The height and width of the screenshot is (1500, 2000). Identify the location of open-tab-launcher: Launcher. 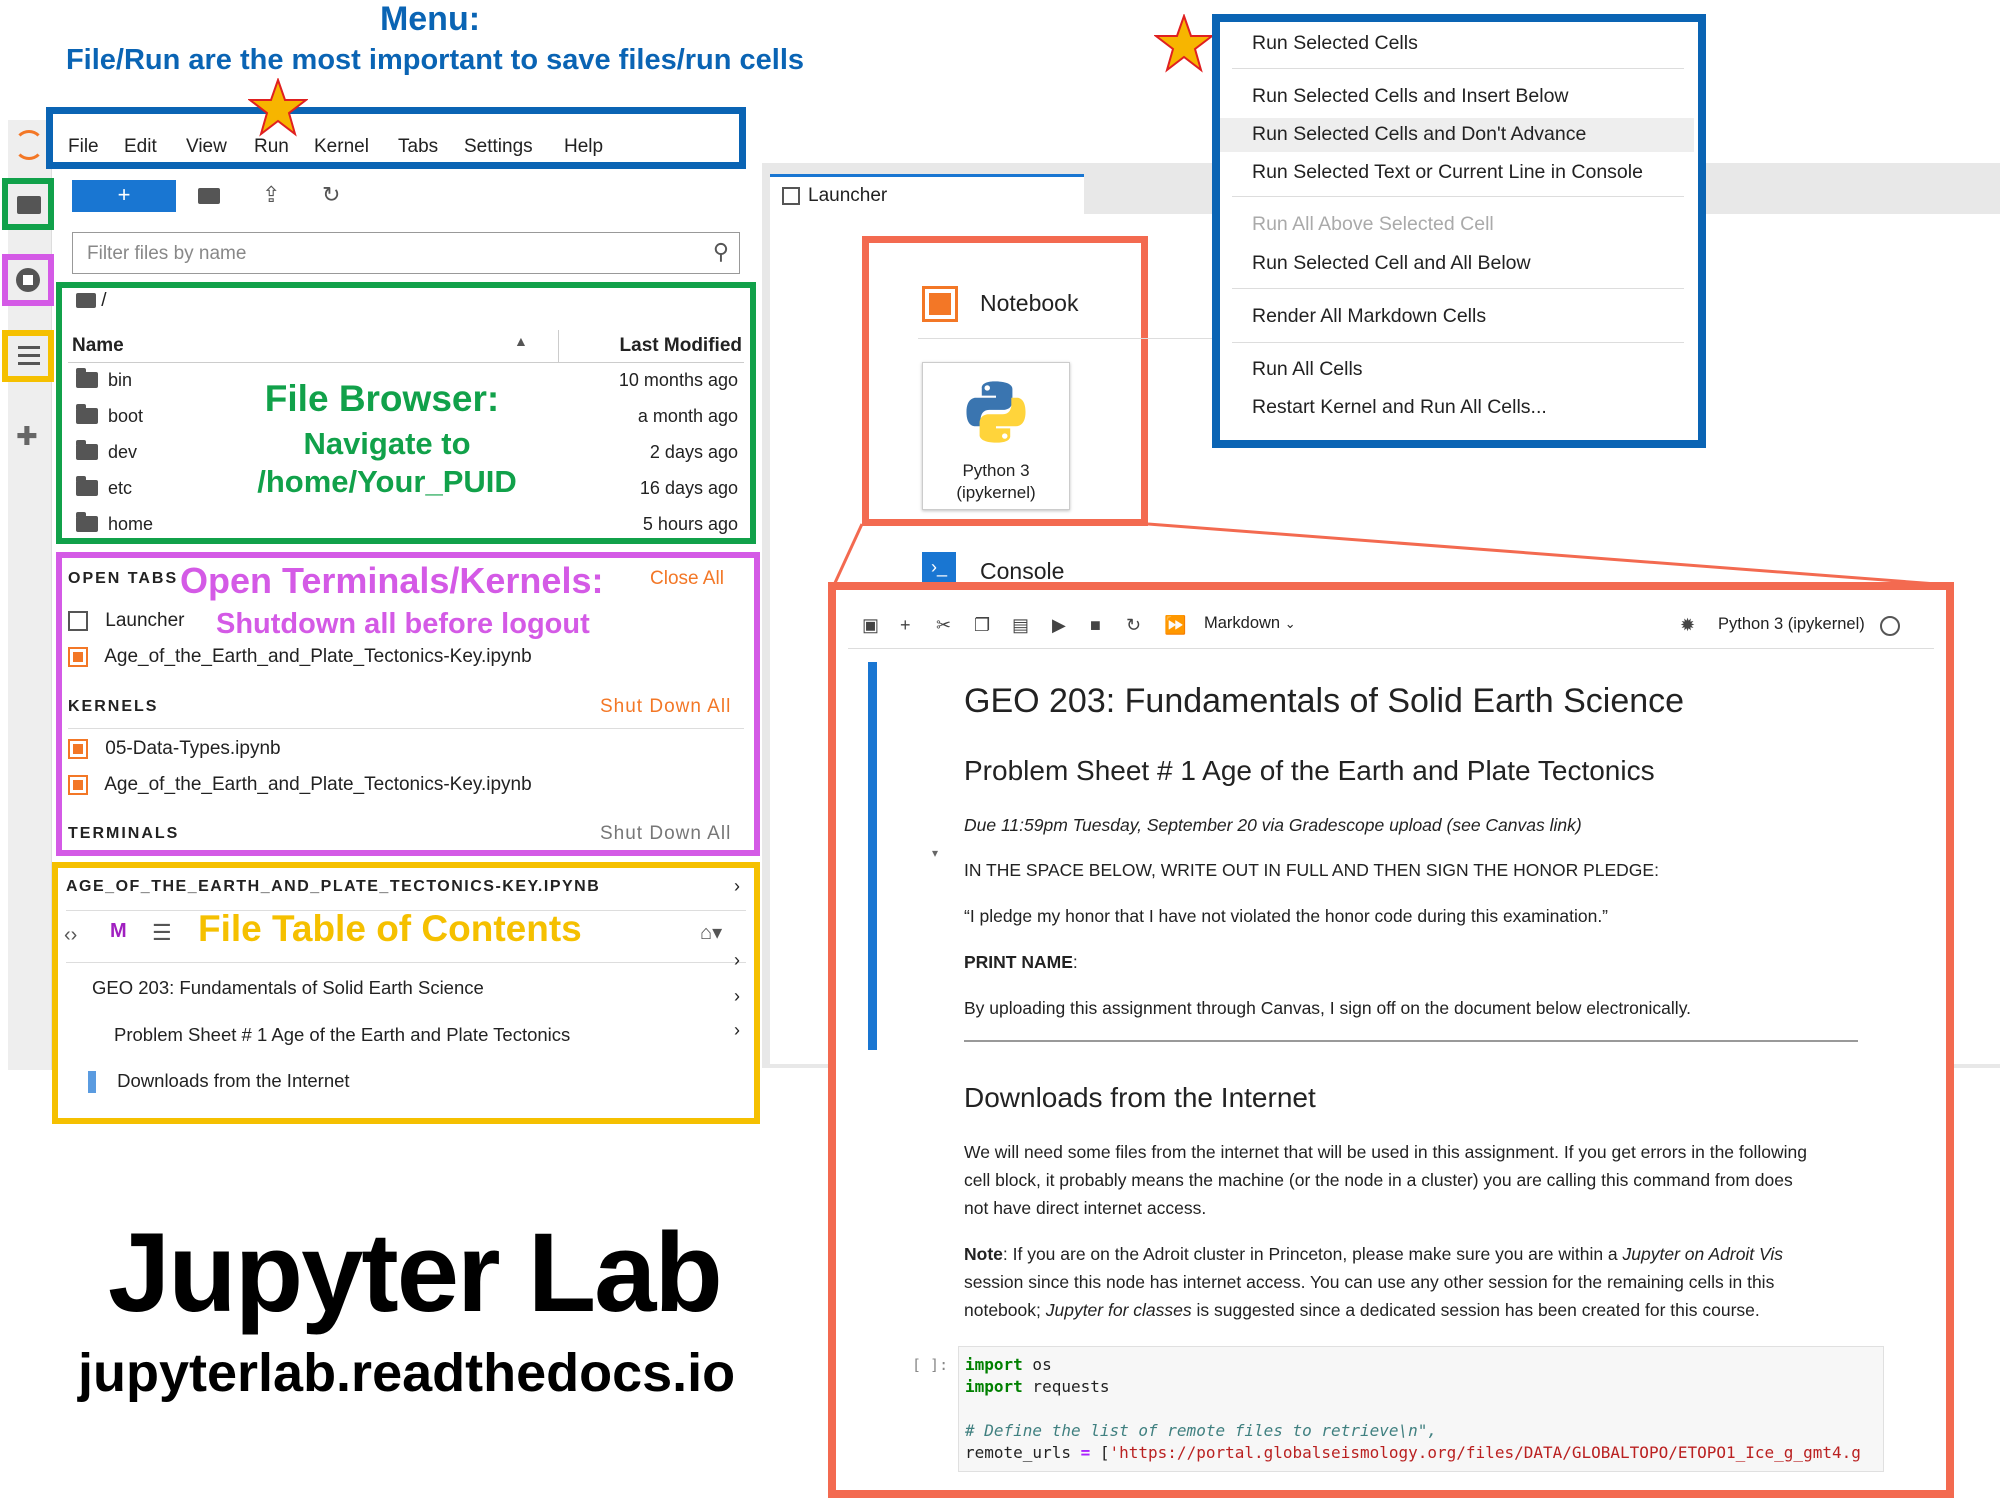
(126, 621).